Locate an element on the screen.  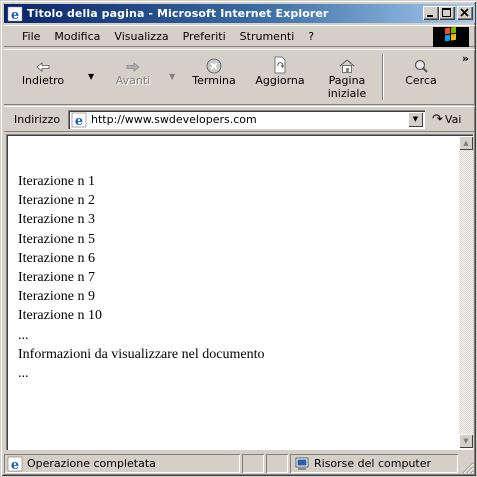
stop-label: Termina is located at coordinates (214, 80).